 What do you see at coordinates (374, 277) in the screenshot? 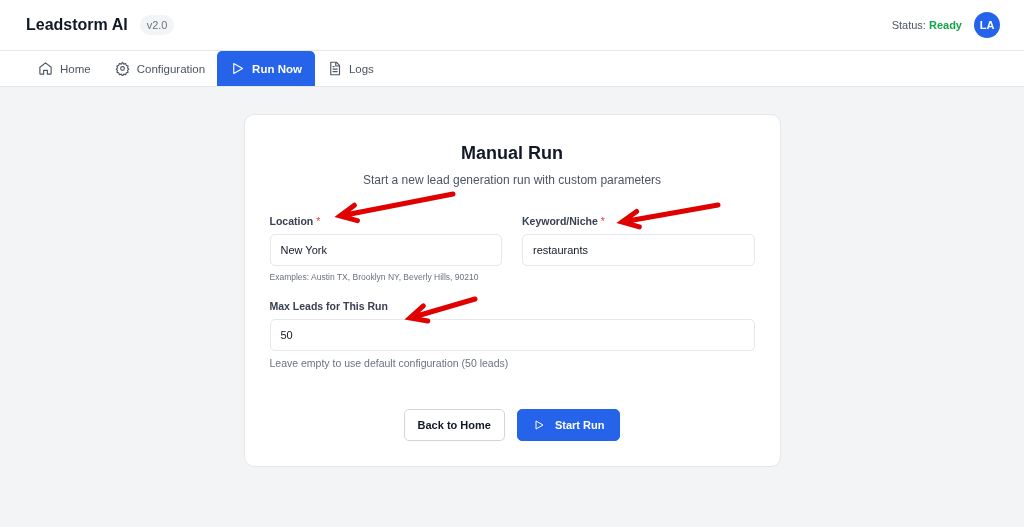
I see `field-hint: Examples: Austin TX, Brooklyn NY, Beverly Hills, 90210` at bounding box center [374, 277].